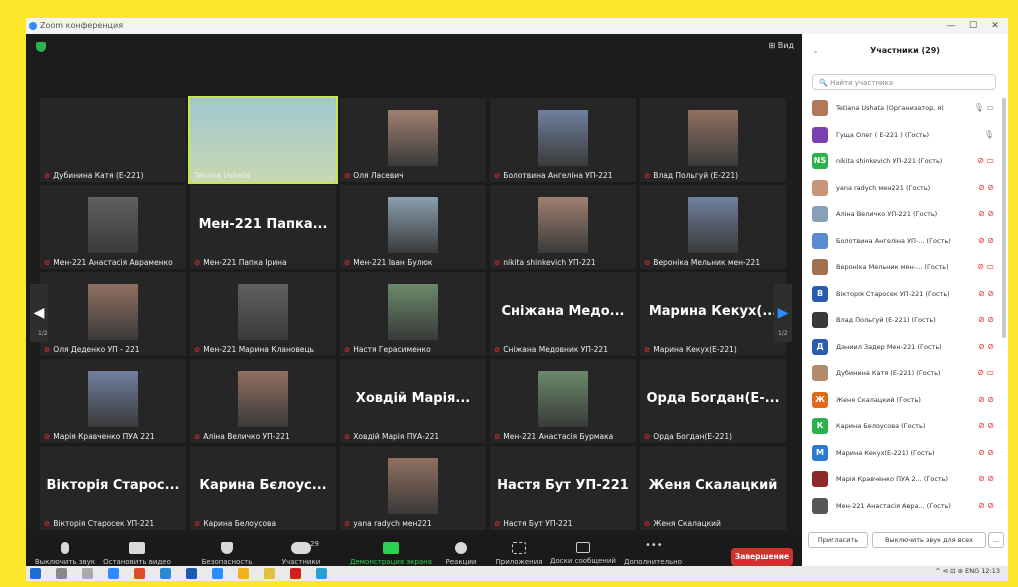 Image resolution: width=1018 pixels, height=587 pixels. What do you see at coordinates (113, 573) in the screenshot?
I see `edge-icon` at bounding box center [113, 573].